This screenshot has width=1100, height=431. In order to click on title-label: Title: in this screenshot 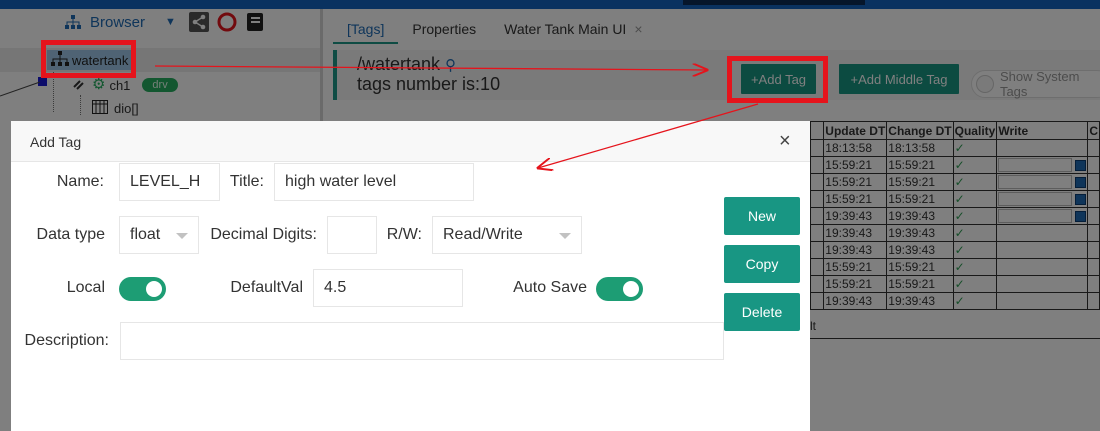, I will do `click(246, 181)`.